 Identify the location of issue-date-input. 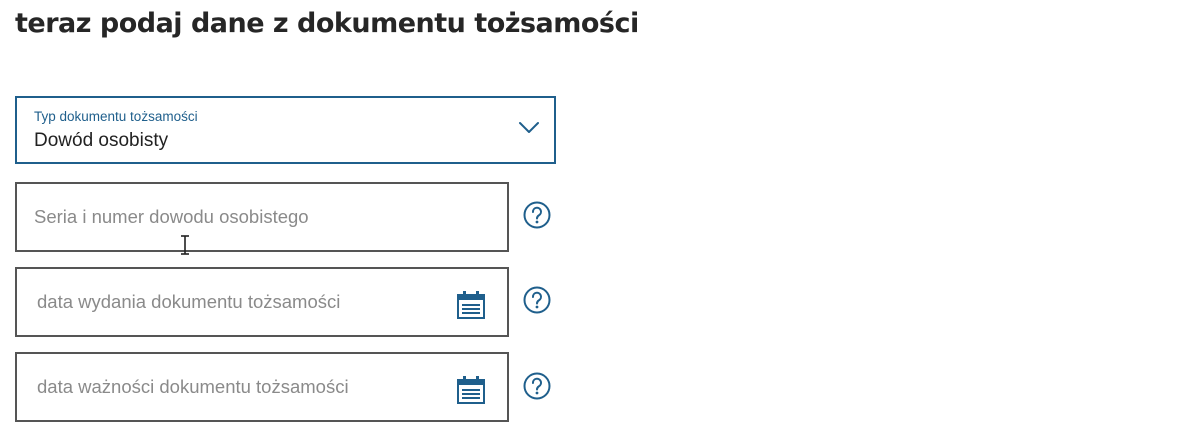
(262, 302).